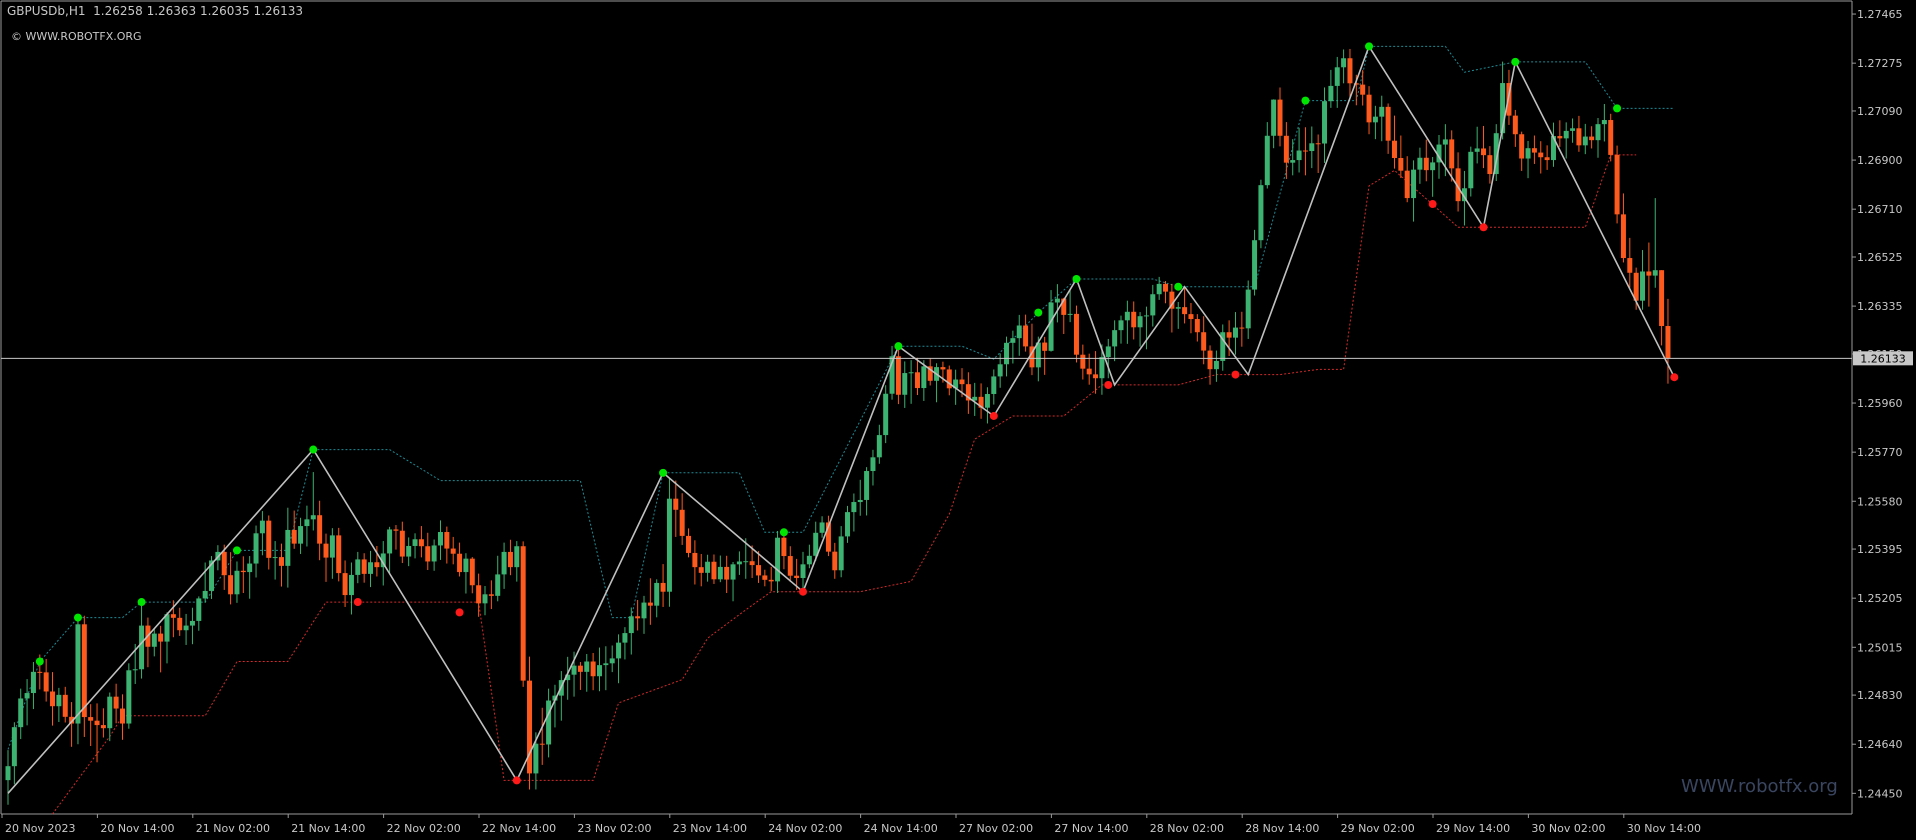 This screenshot has height=840, width=1916. I want to click on y-tick-label: 1.25960, so click(1880, 403).